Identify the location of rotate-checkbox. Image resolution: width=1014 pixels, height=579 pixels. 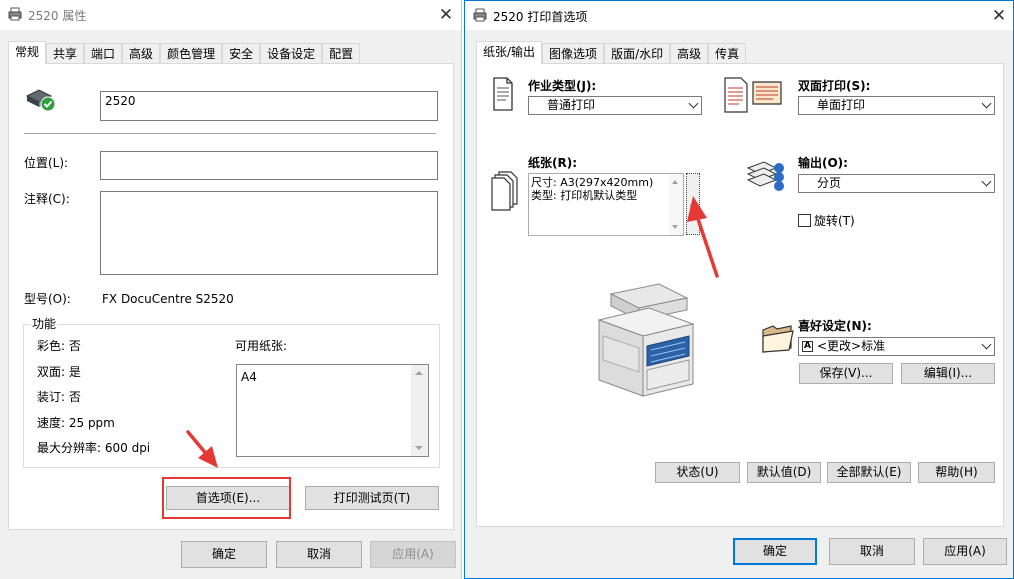
(804, 220).